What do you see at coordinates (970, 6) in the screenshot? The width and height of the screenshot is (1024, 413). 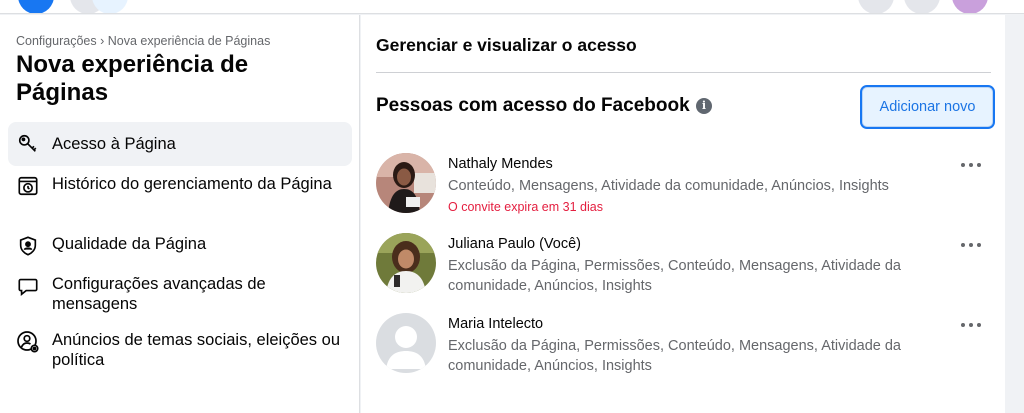 I see `account-avatar` at bounding box center [970, 6].